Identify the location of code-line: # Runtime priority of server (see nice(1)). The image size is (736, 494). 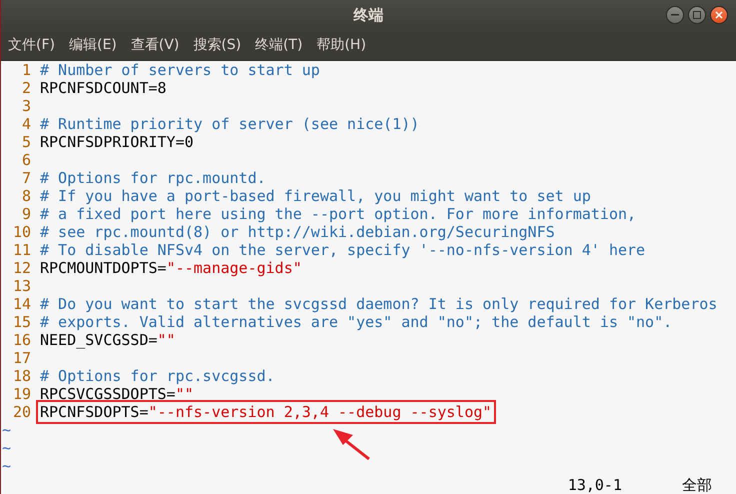
(229, 124).